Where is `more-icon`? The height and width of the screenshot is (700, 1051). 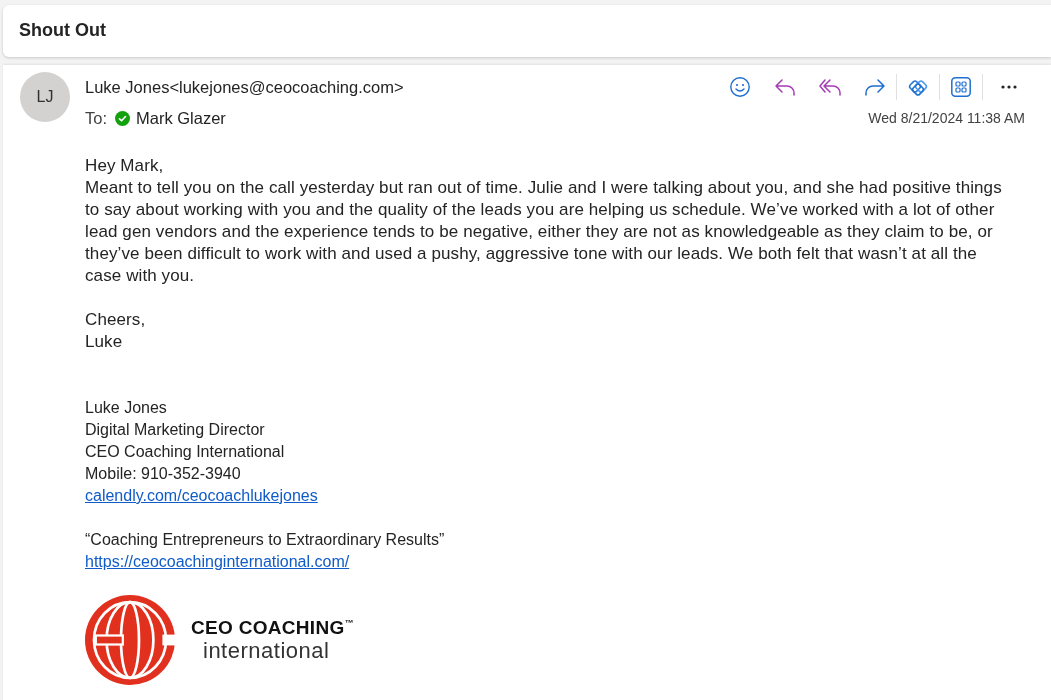
more-icon is located at coordinates (1009, 87).